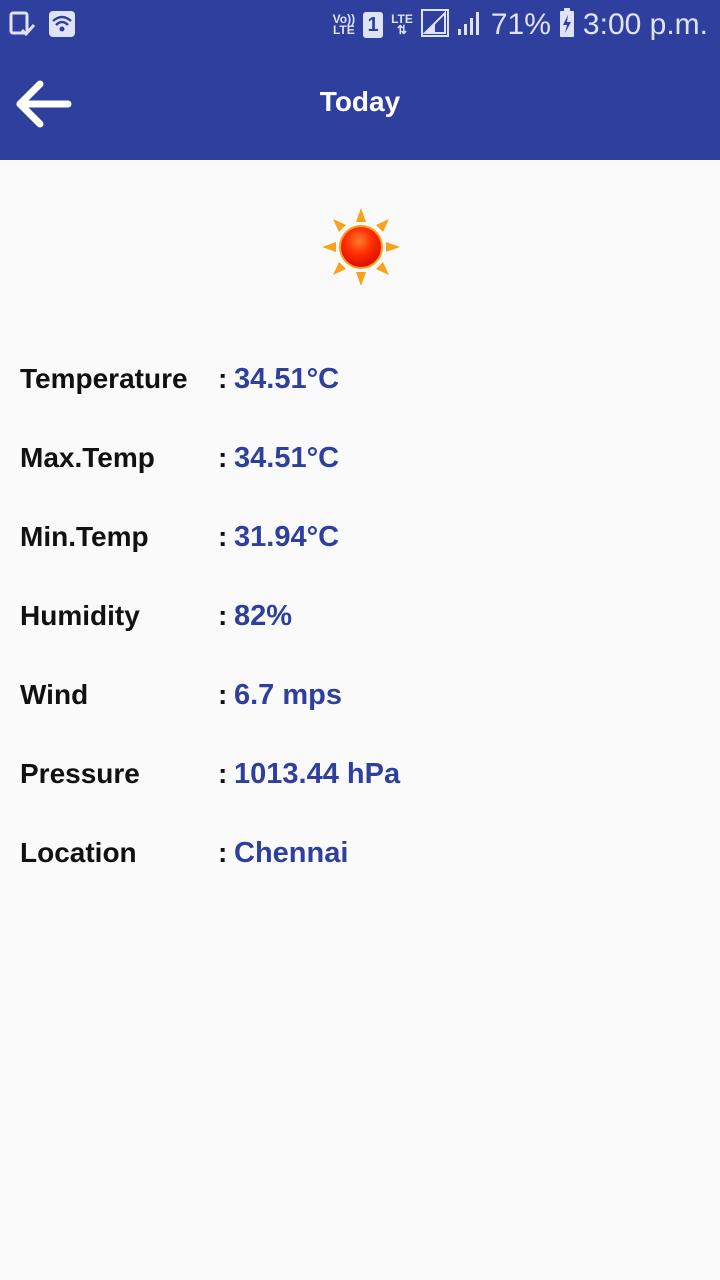  What do you see at coordinates (360, 462) in the screenshot?
I see `detail-row-max-temp: Max.Temp : 34.51°C` at bounding box center [360, 462].